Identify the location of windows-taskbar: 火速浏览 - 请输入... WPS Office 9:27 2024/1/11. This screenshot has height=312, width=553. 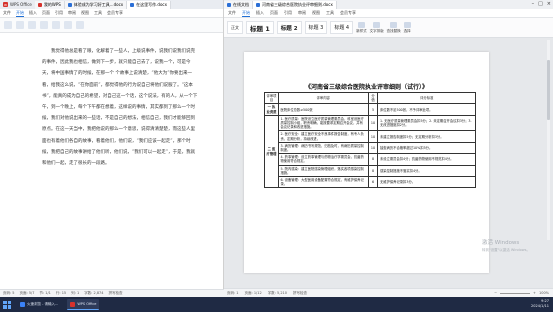
(276, 304).